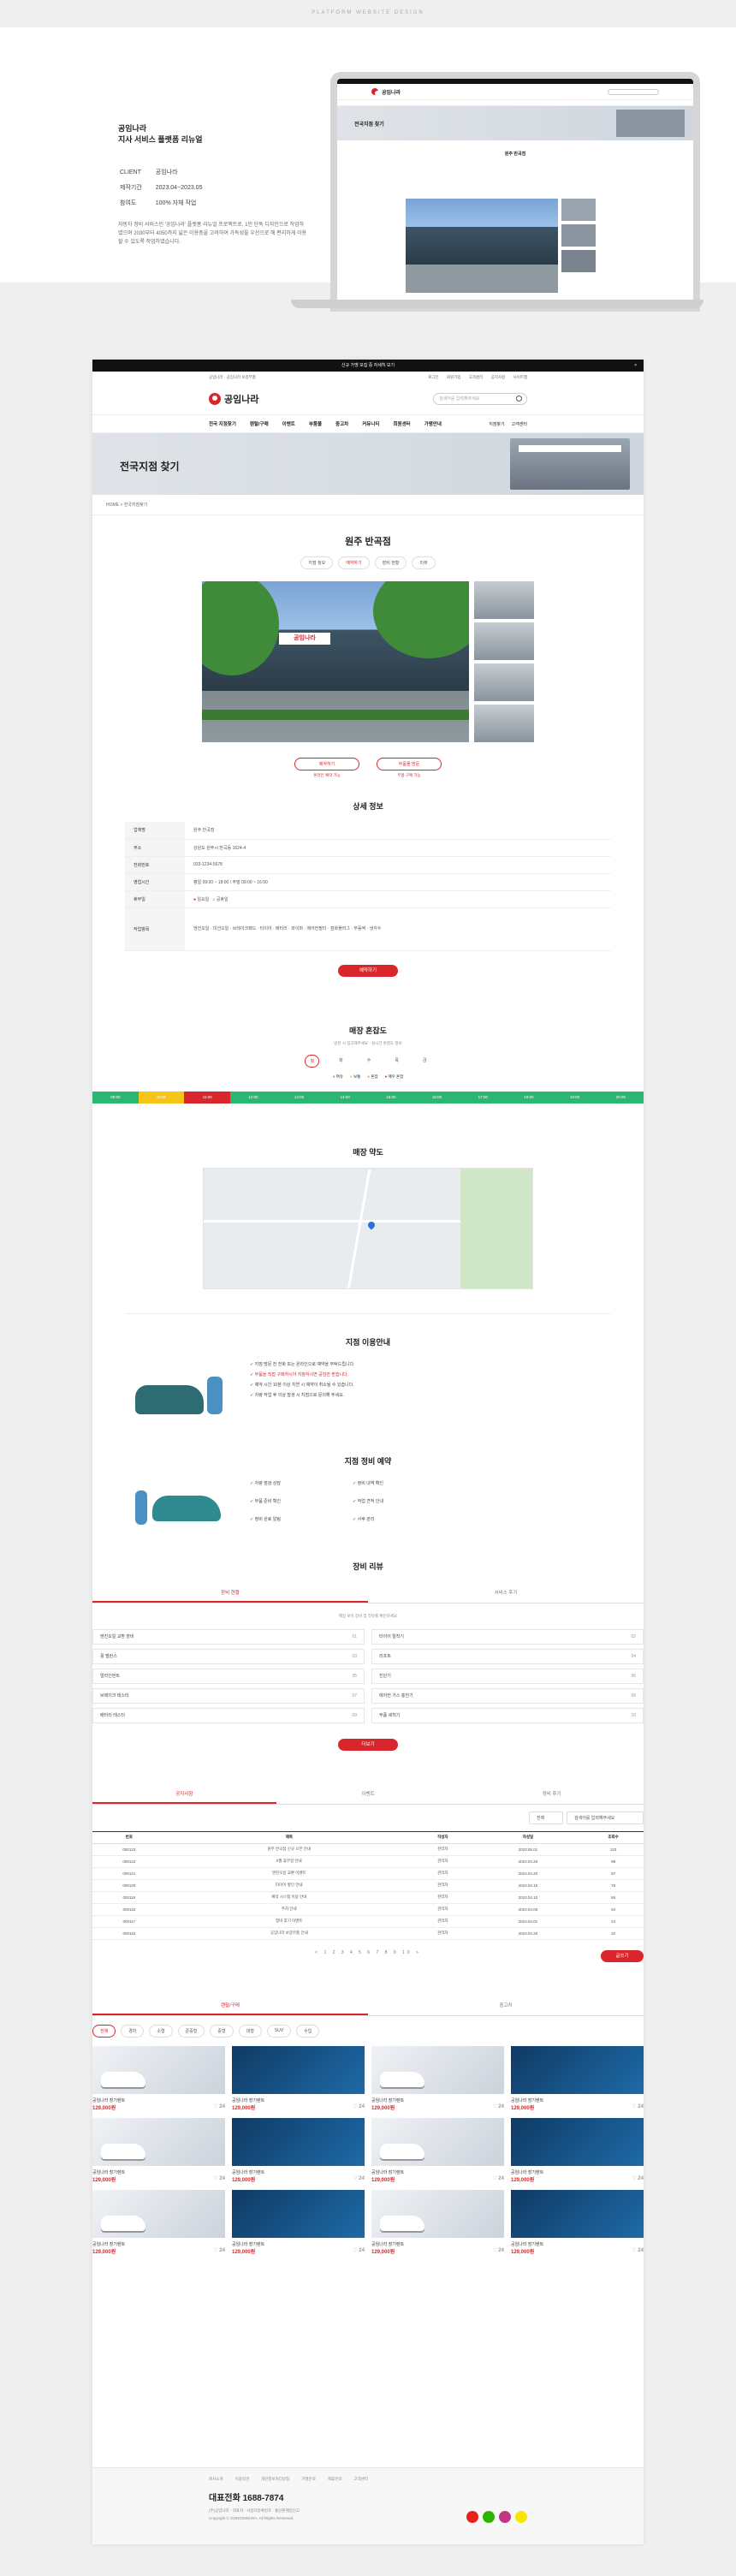  What do you see at coordinates (222, 424) in the screenshot?
I see `nav-branch: 전국 지점찾기` at bounding box center [222, 424].